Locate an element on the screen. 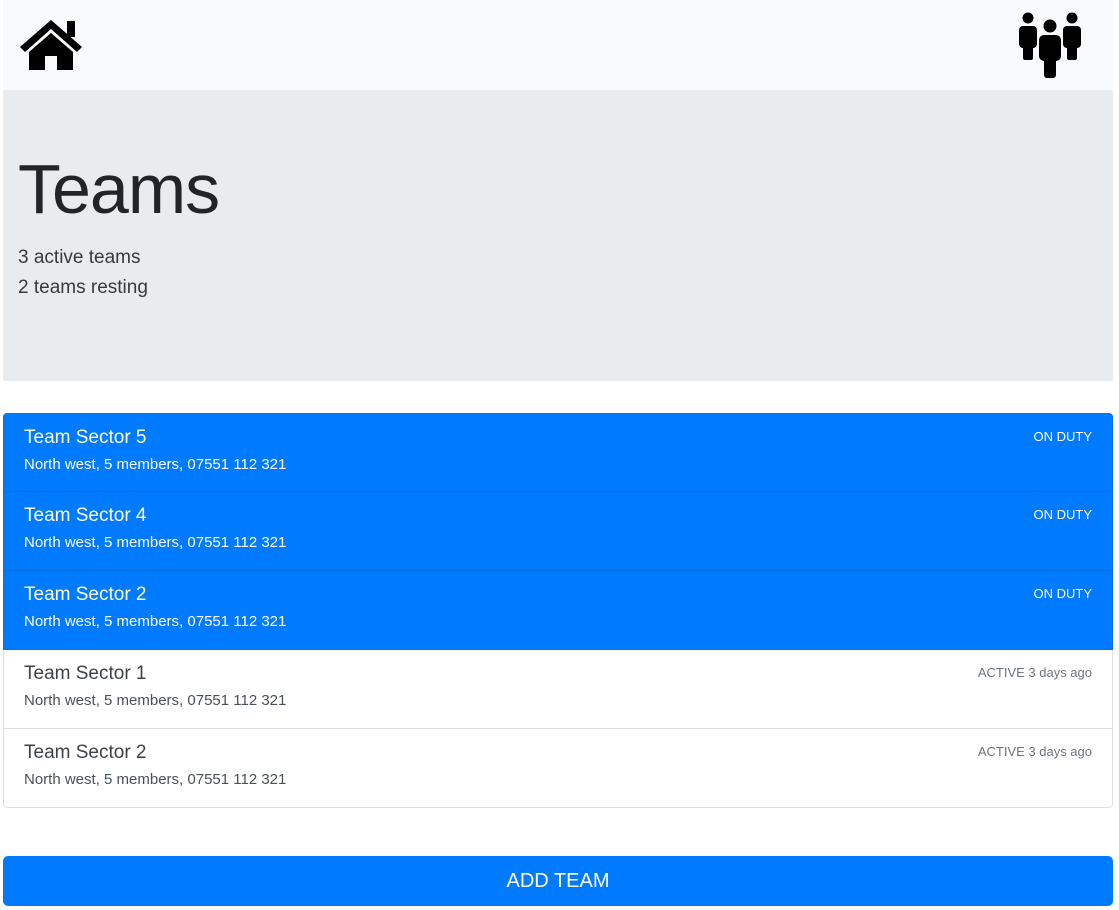 The height and width of the screenshot is (910, 1119). active-teams-count: 3 active teams is located at coordinates (79, 257).